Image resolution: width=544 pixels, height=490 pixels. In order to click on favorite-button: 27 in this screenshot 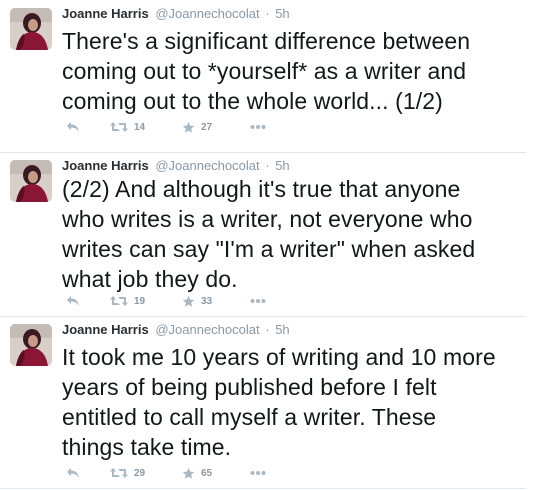, I will do `click(197, 127)`.